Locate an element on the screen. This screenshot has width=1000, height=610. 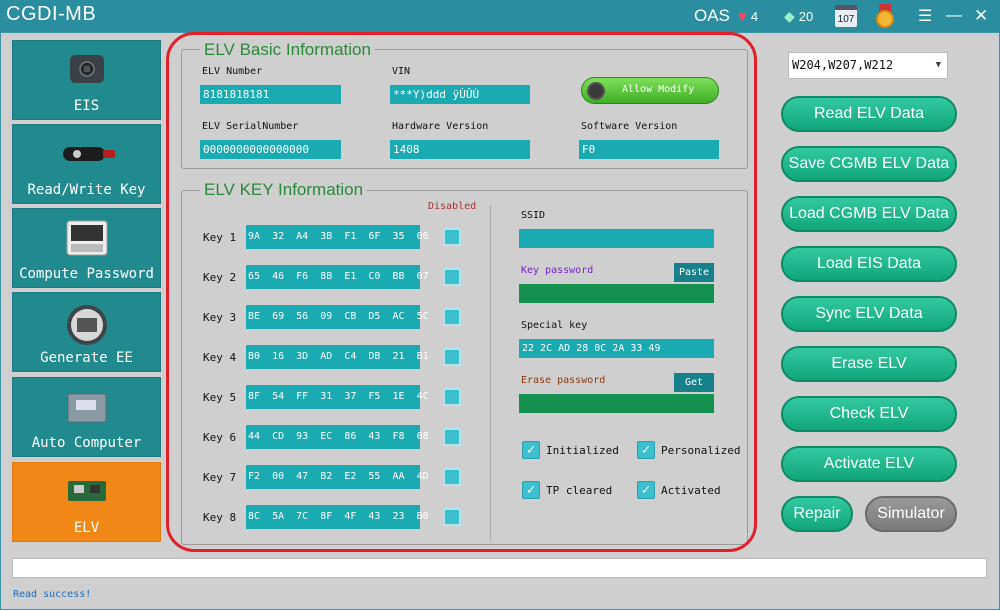
sidebar-item-auto-computer: Auto Computer is located at coordinates (86, 417).